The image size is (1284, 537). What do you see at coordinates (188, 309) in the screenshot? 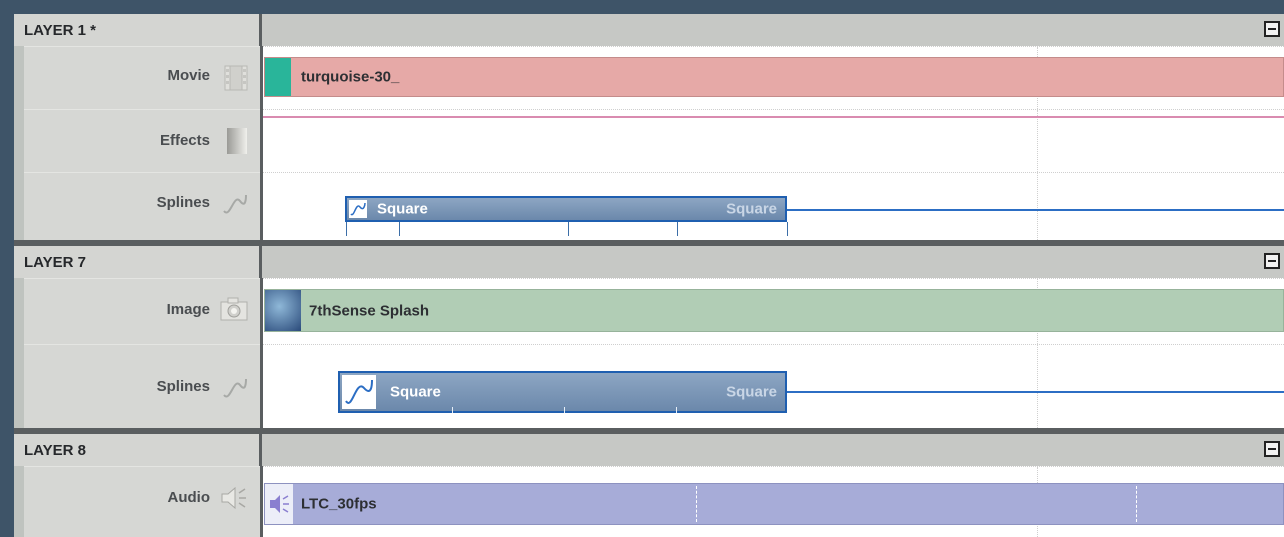
I see `track-label-text: Image` at bounding box center [188, 309].